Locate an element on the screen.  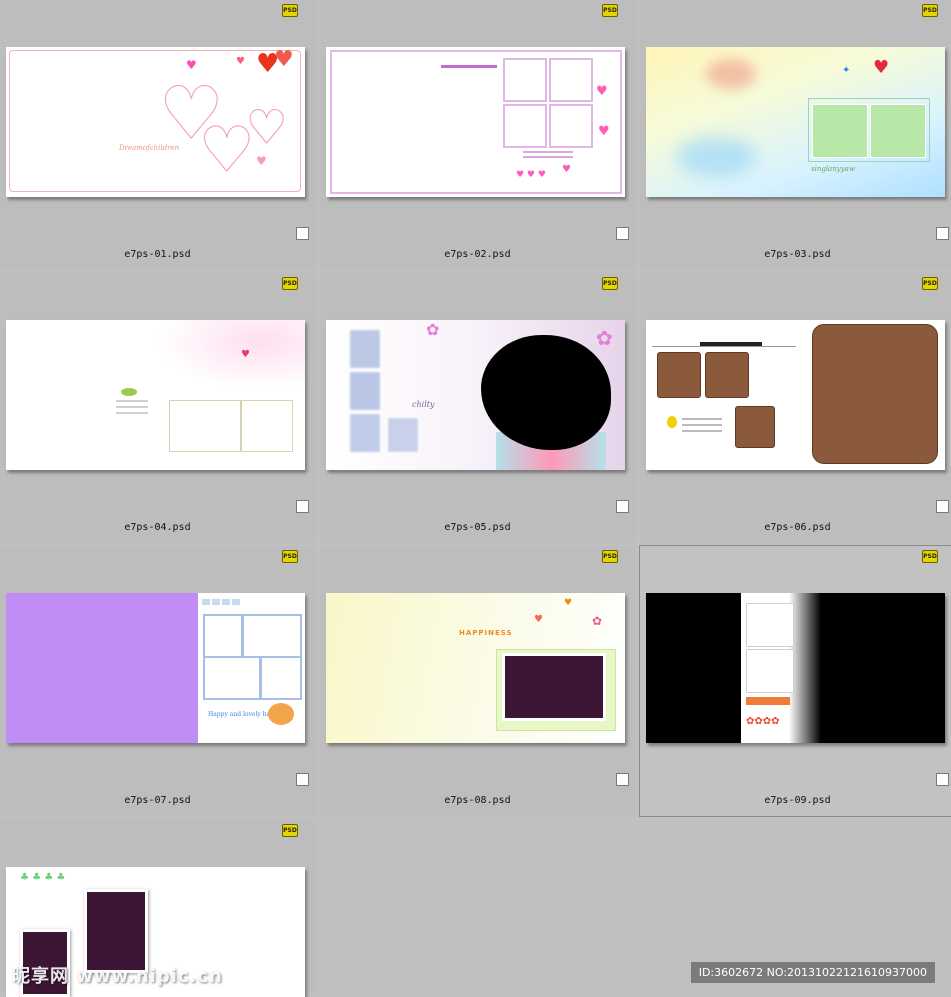
file-tile: PSD e7ps-06.psd is located at coordinates (795, 408).